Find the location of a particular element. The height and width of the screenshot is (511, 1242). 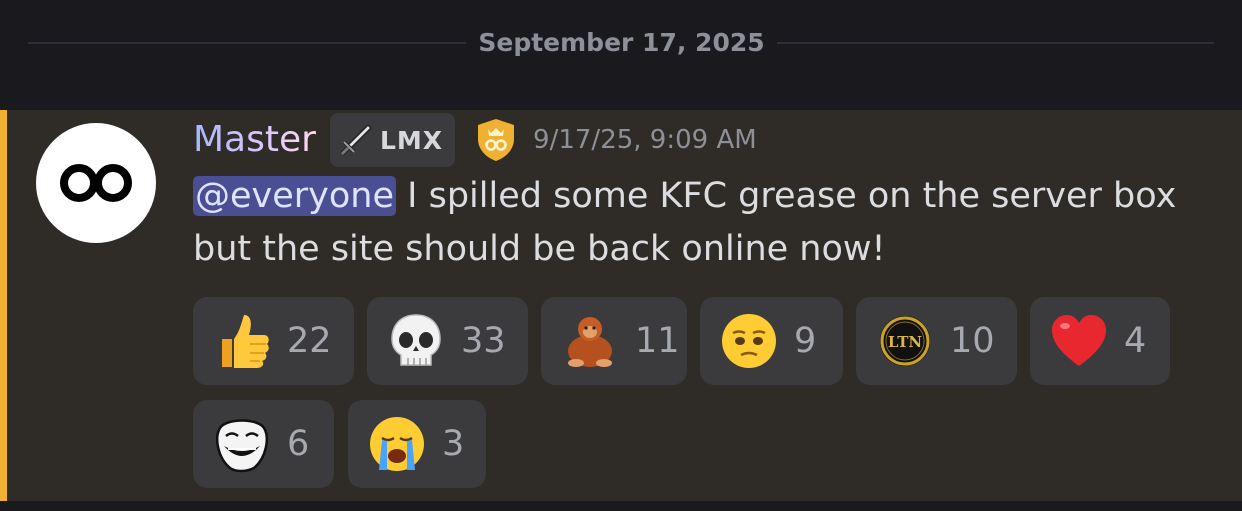

avatar is located at coordinates (96, 183).